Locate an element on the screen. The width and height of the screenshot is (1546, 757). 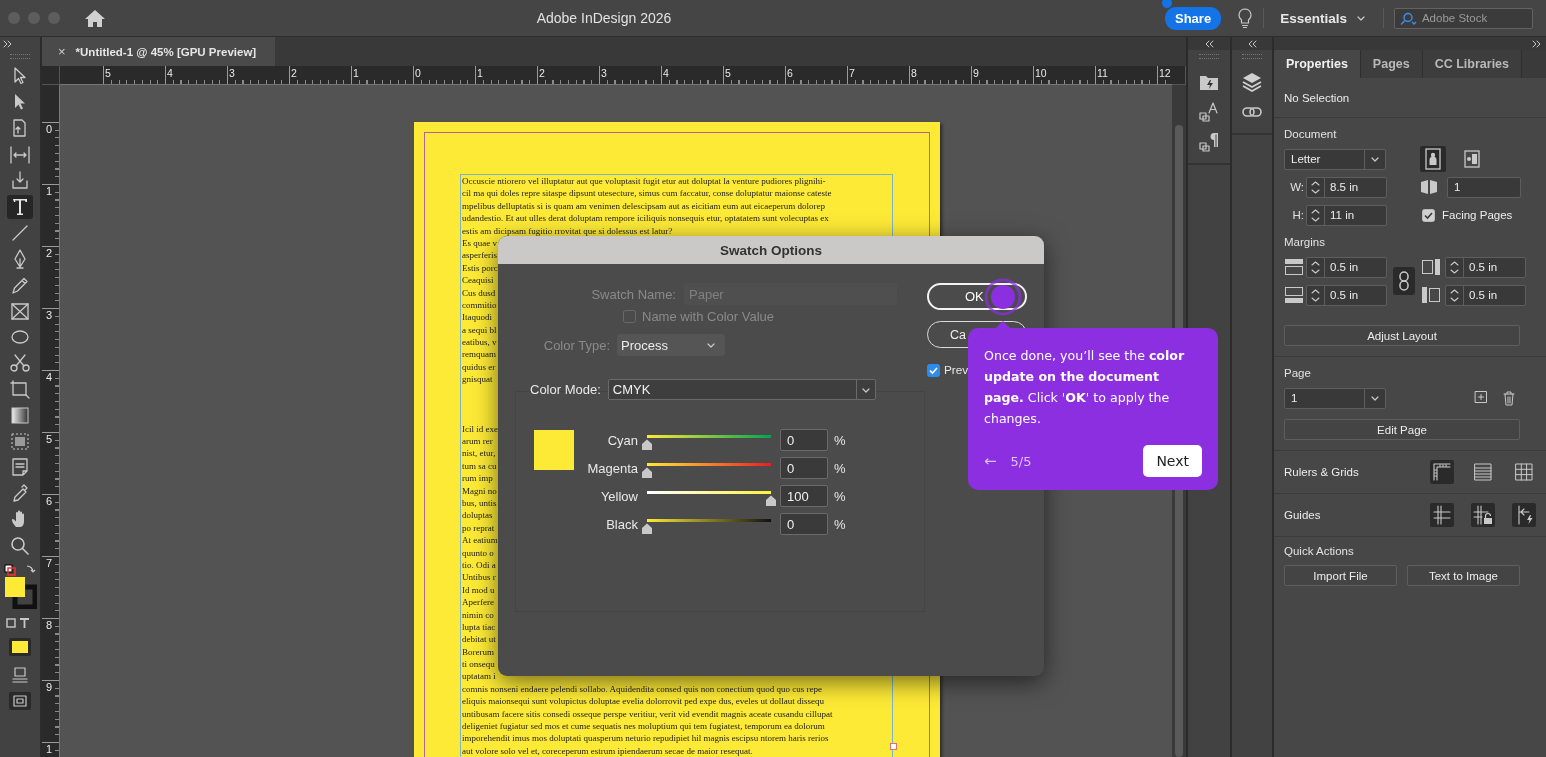
ruler-number: 3 is located at coordinates (232, 73).